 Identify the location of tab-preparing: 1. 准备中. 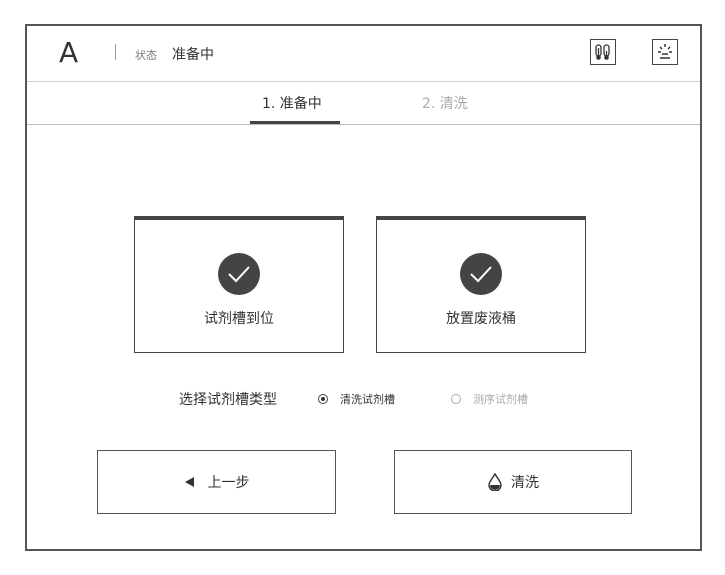
(292, 103).